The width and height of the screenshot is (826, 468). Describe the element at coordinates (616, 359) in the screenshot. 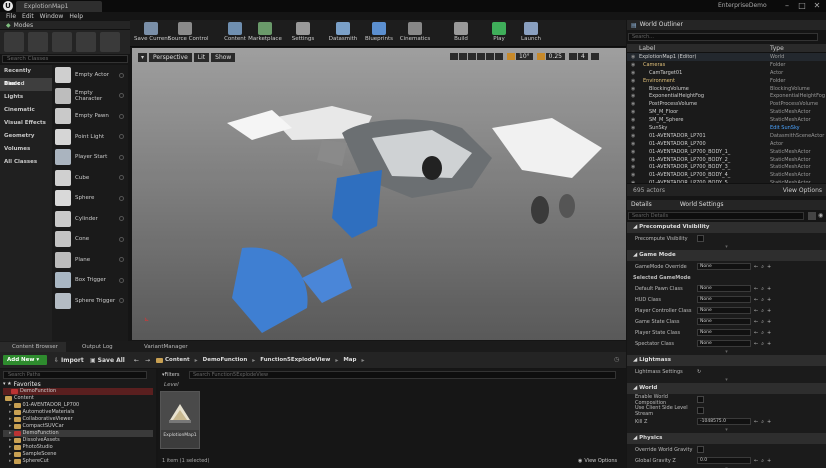

I see `history-icon: ◷` at that location.